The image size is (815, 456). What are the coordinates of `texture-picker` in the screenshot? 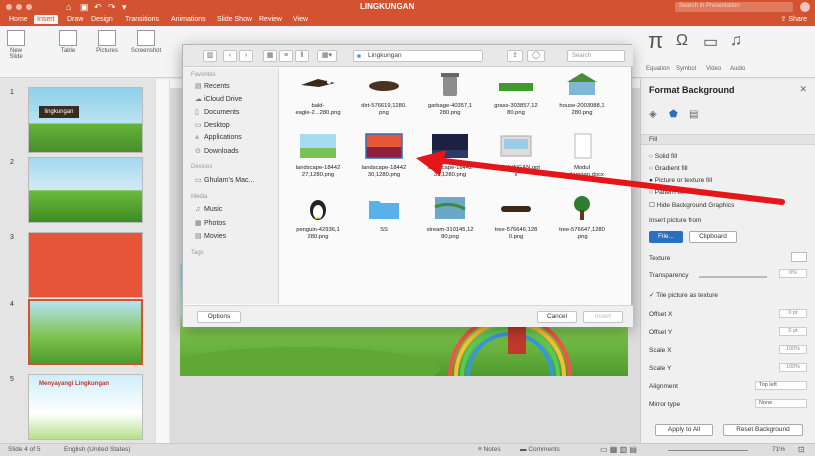 It's located at (799, 257).